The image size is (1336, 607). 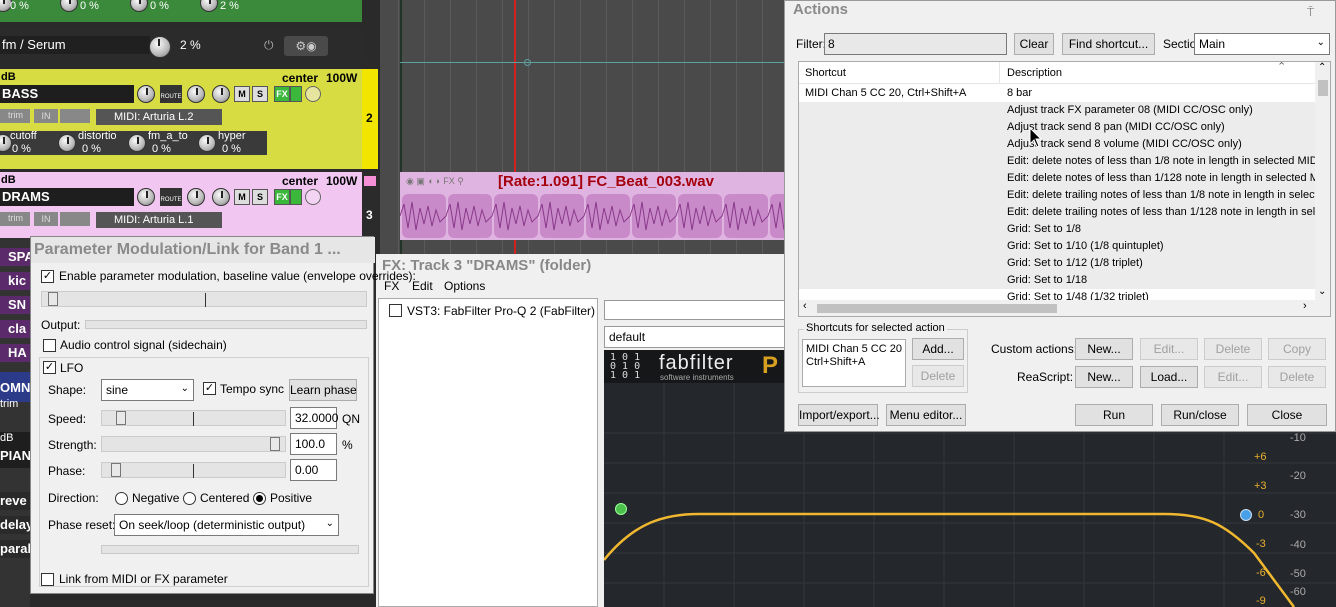 I want to click on clear-button: Clear, so click(x=1034, y=44).